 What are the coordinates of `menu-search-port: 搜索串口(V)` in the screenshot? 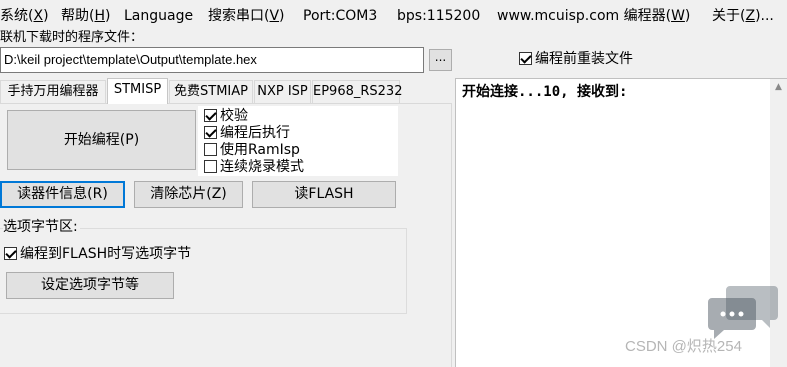 It's located at (246, 16).